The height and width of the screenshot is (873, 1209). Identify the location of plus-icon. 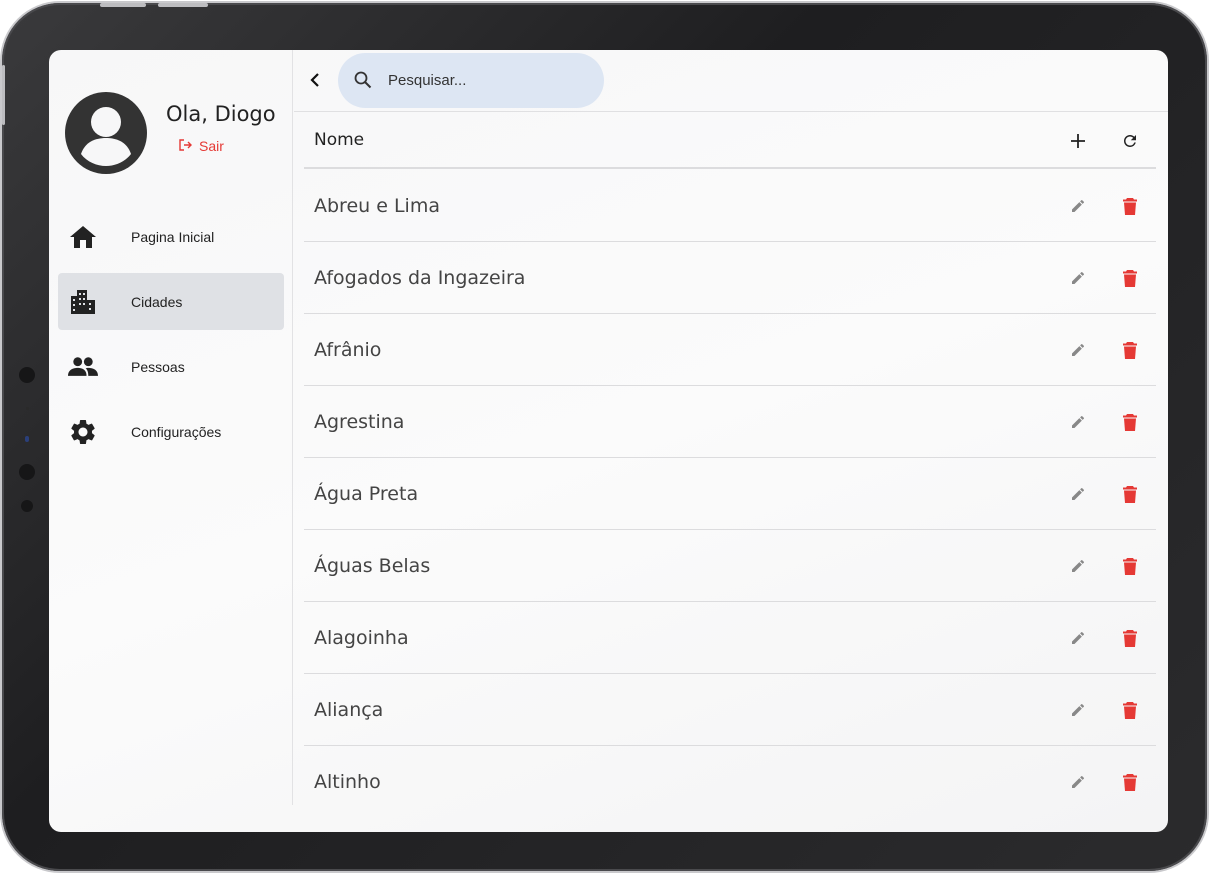
(1078, 141).